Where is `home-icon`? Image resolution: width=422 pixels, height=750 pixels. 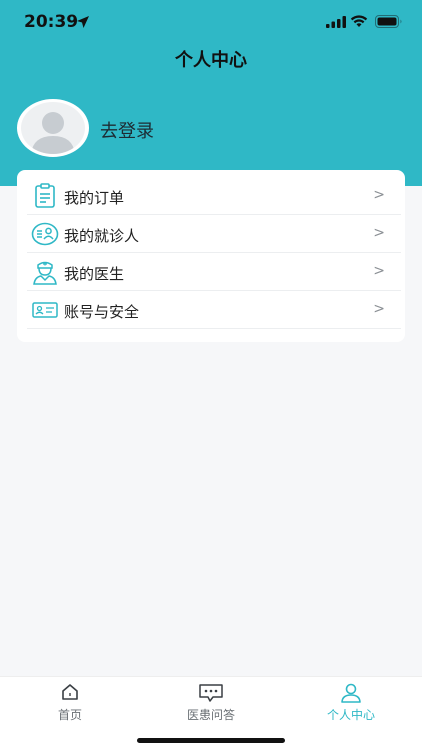
home-icon is located at coordinates (70, 692).